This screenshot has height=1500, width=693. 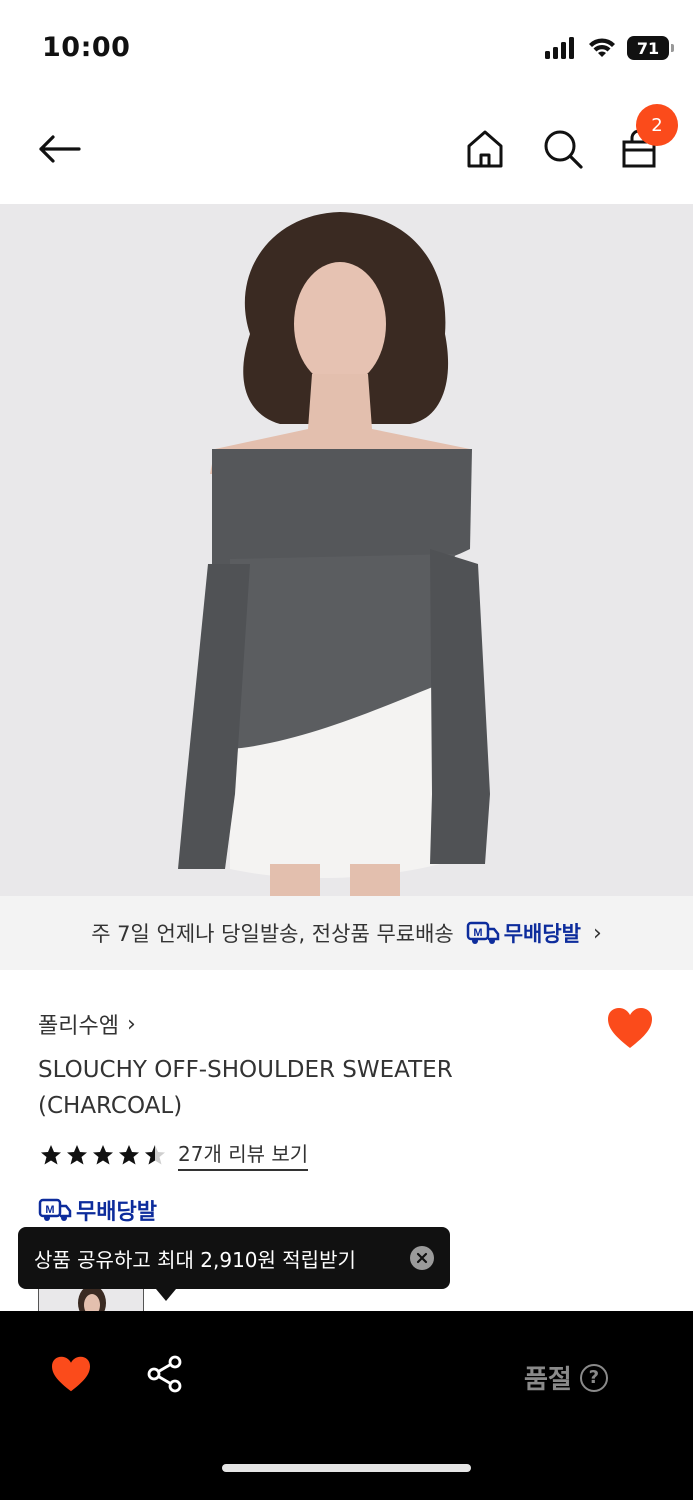 I want to click on product-delivery-badge-label: 무배당발, so click(x=116, y=1212).